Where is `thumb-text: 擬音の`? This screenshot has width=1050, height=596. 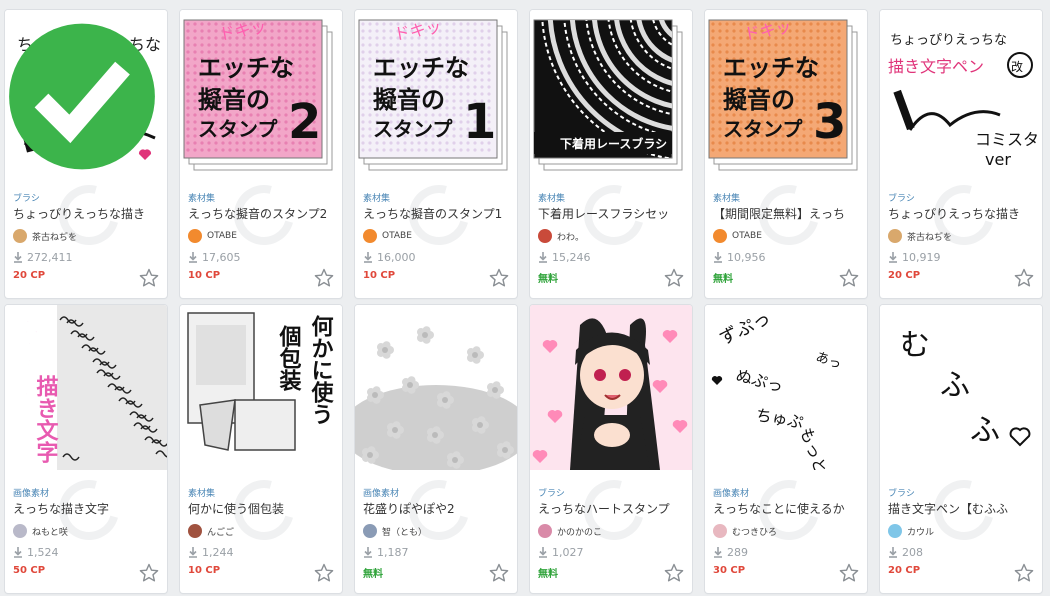 thumb-text: 擬音の is located at coordinates (409, 100).